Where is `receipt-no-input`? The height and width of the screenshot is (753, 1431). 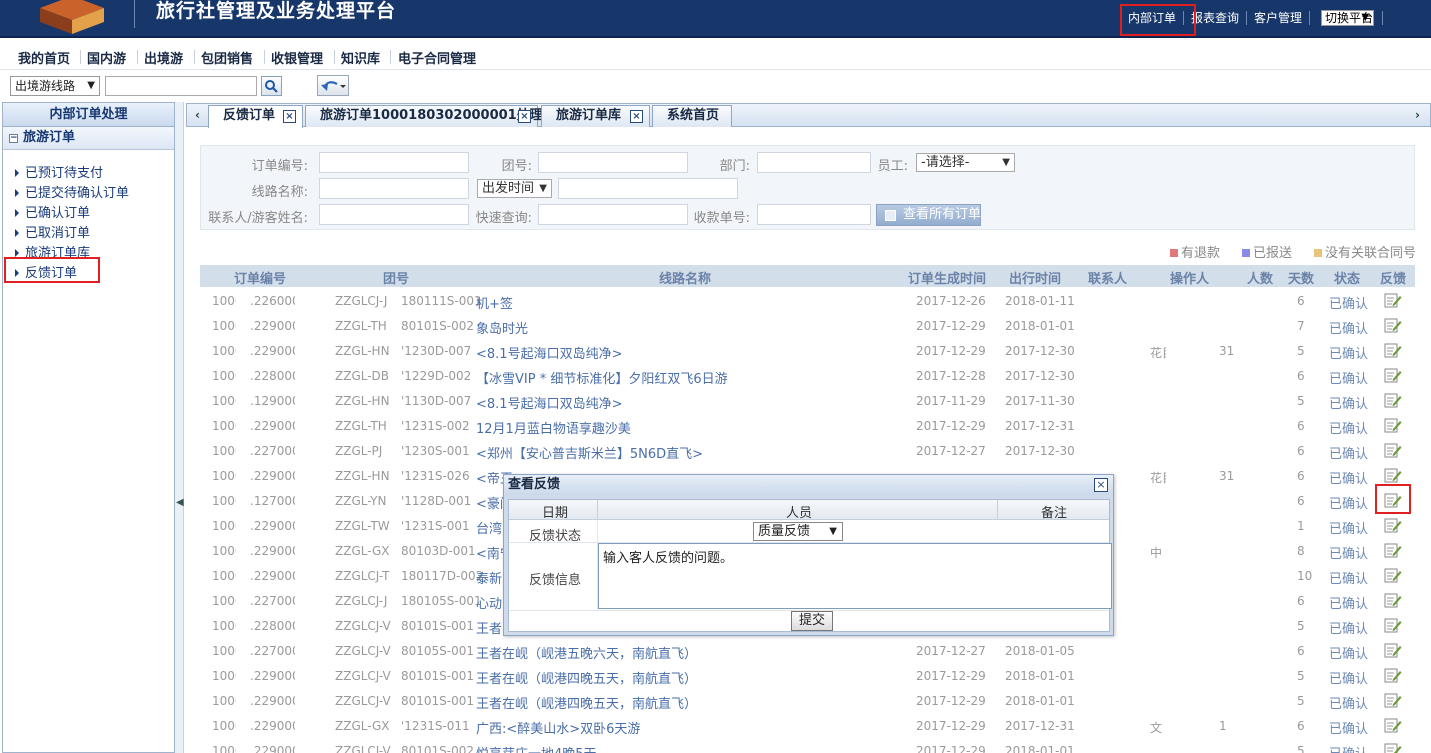 receipt-no-input is located at coordinates (814, 214).